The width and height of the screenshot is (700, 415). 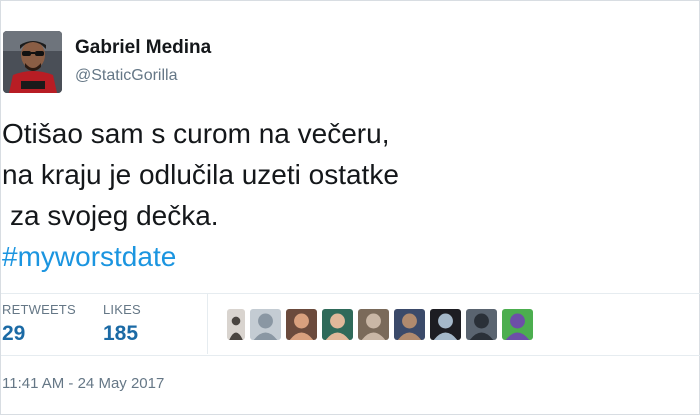 What do you see at coordinates (114, 215) in the screenshot?
I see `tweet-line: za svojeg dečka.` at bounding box center [114, 215].